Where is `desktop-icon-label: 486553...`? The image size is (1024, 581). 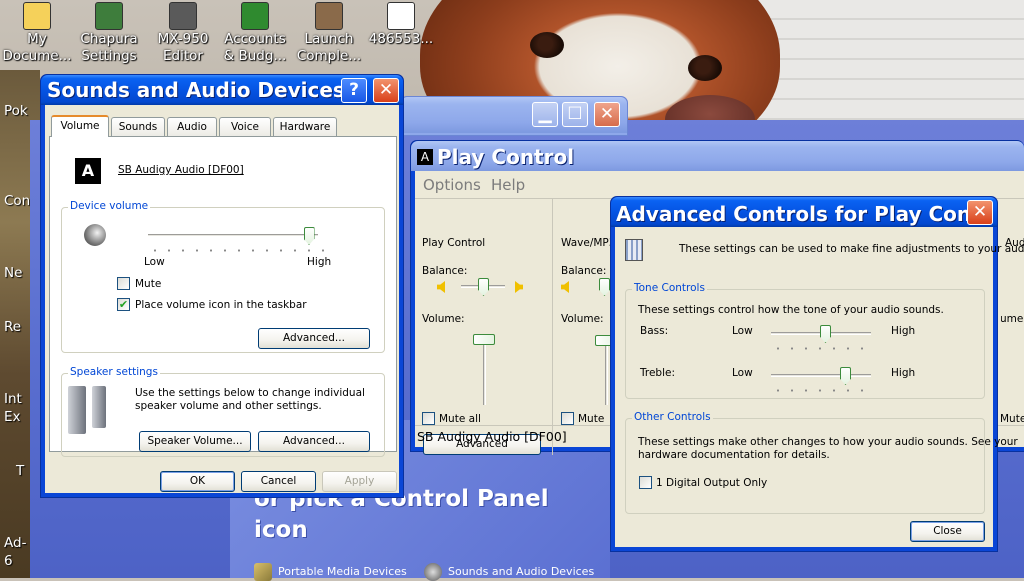 desktop-icon-label: 486553... is located at coordinates (401, 39).